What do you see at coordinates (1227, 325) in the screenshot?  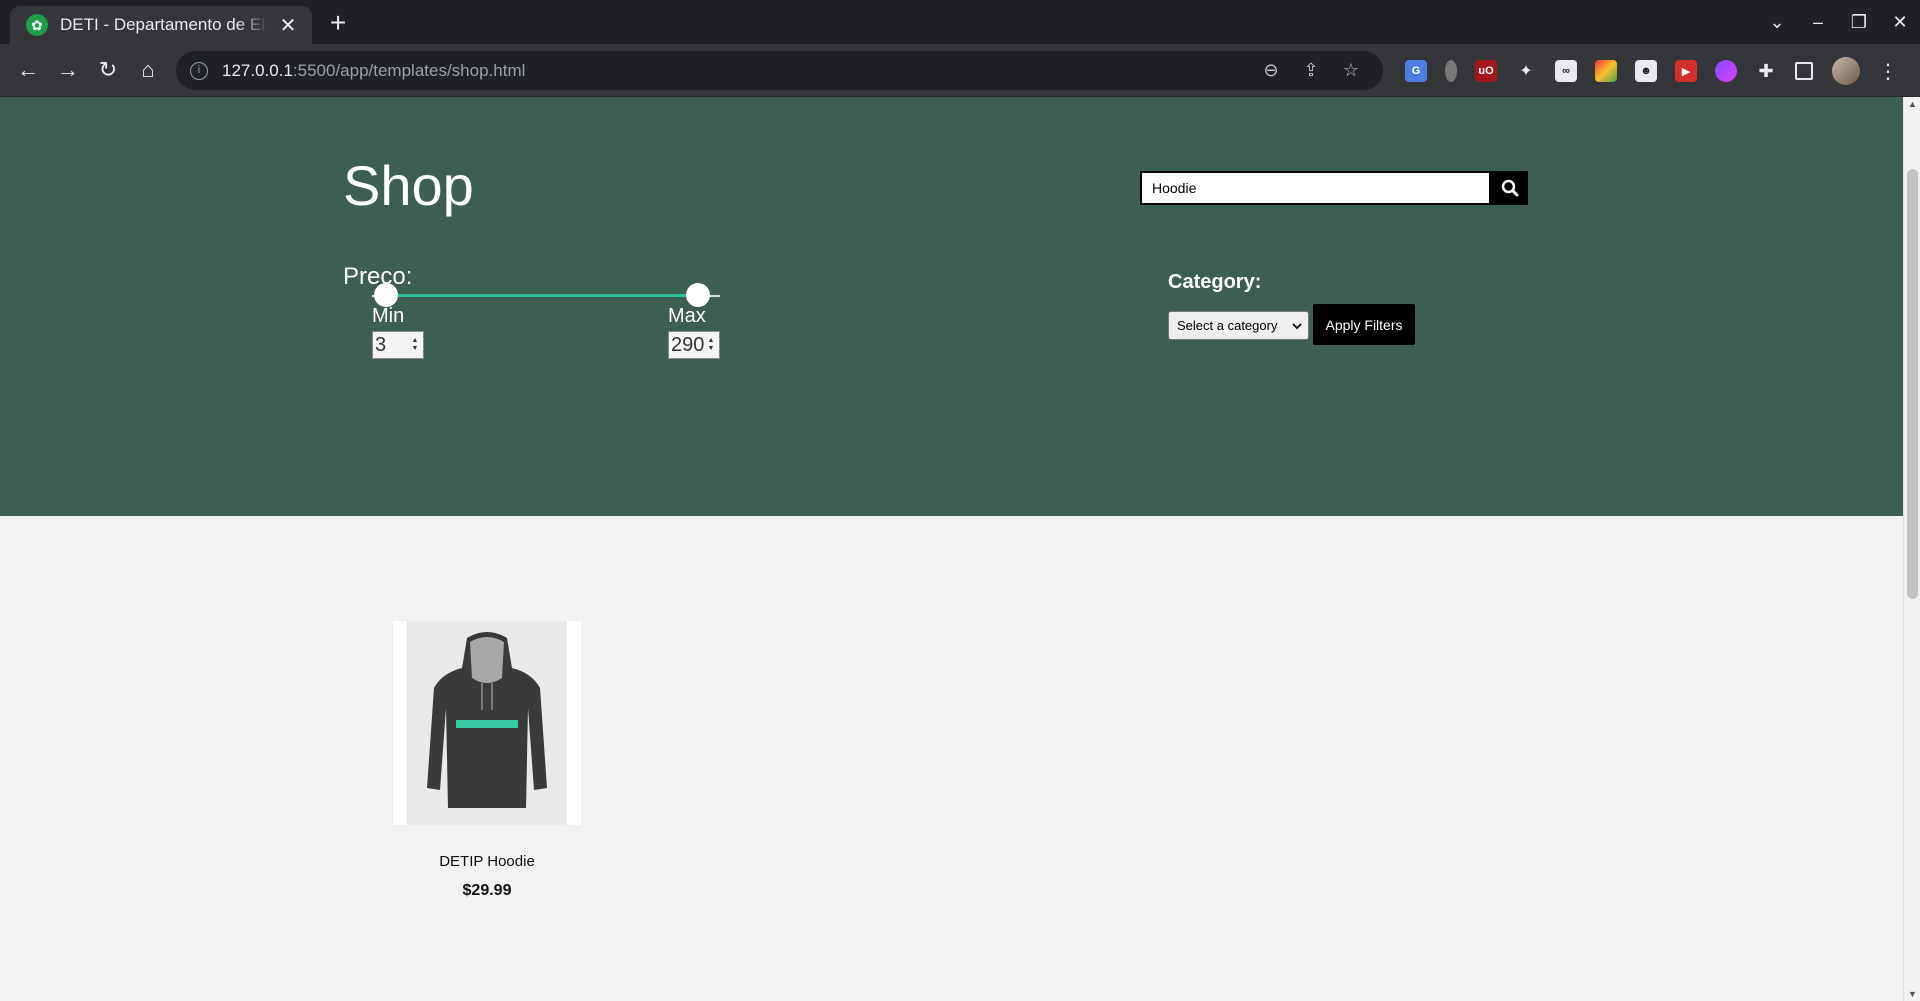 I see `category-select-value: Select a category` at bounding box center [1227, 325].